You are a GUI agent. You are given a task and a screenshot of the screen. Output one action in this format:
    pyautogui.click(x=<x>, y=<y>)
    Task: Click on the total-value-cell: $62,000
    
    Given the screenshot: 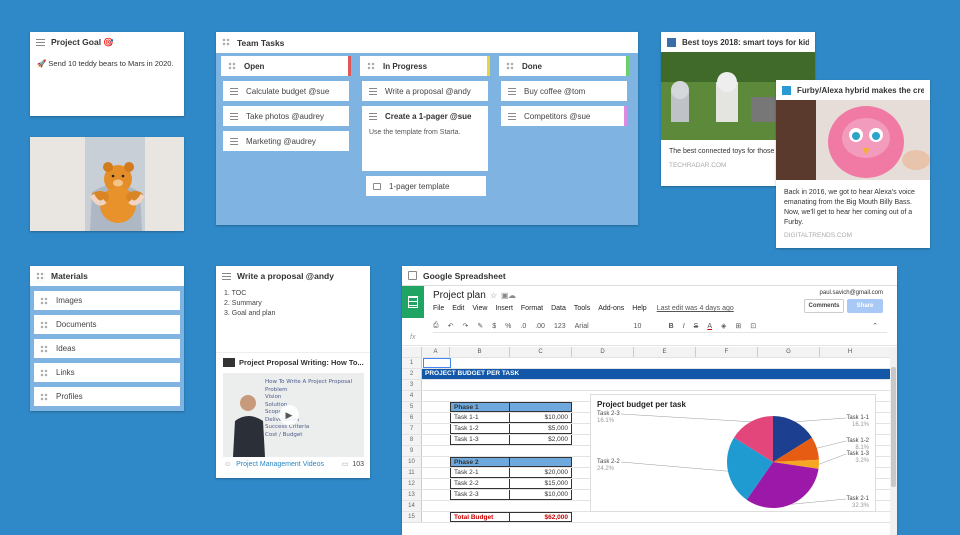 What is the action you would take?
    pyautogui.click(x=541, y=517)
    